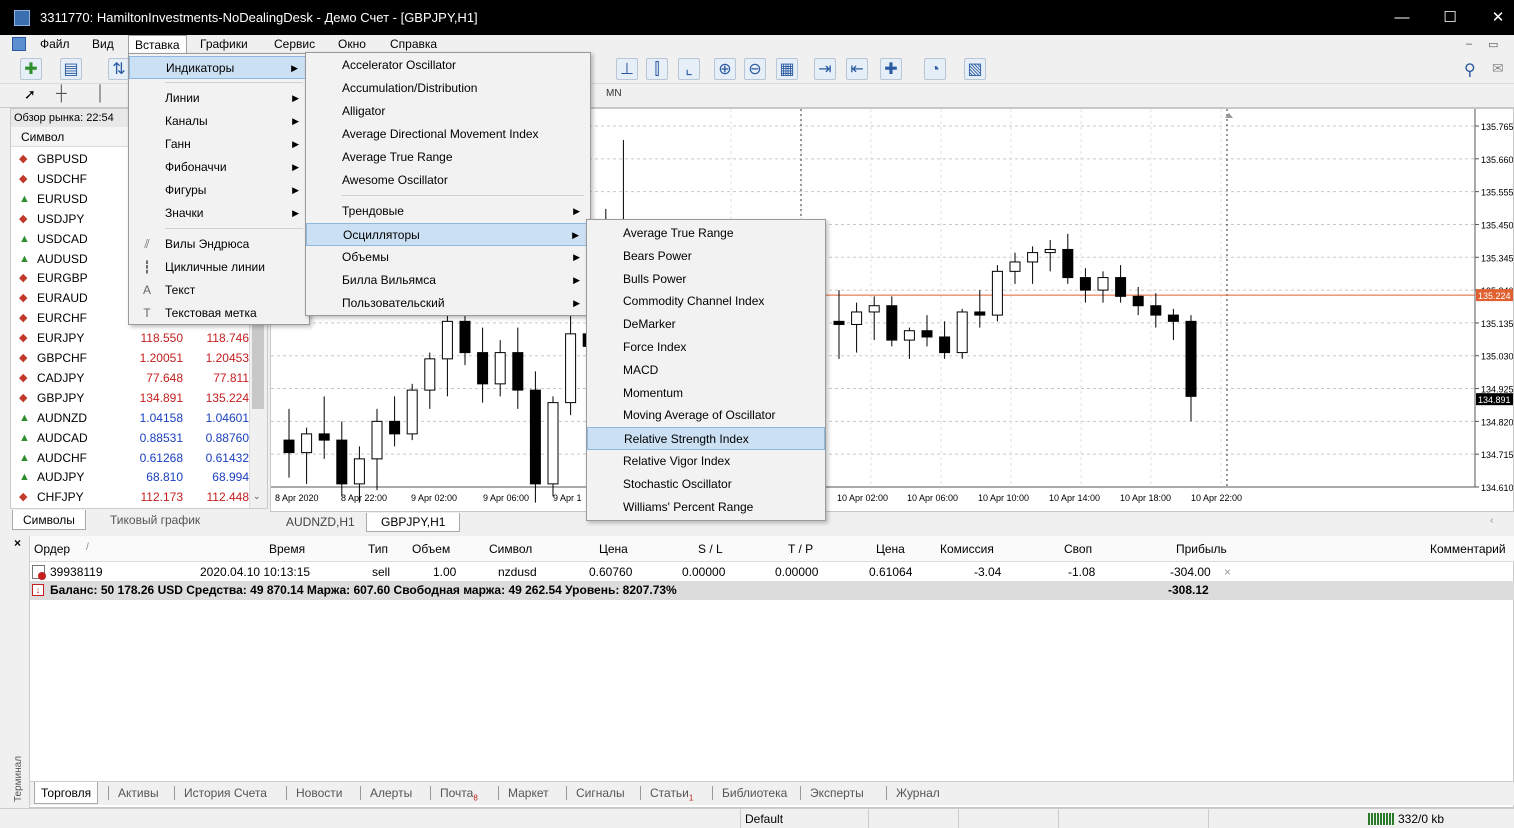 Image resolution: width=1514 pixels, height=828 pixels. Describe the element at coordinates (725, 69) in the screenshot. I see `zoom-in-icon: ⊕` at that location.